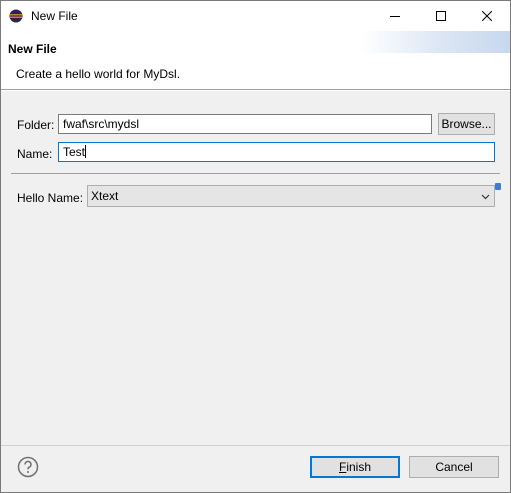 The image size is (511, 493). What do you see at coordinates (32, 49) in the screenshot?
I see `wizard-title: New File` at bounding box center [32, 49].